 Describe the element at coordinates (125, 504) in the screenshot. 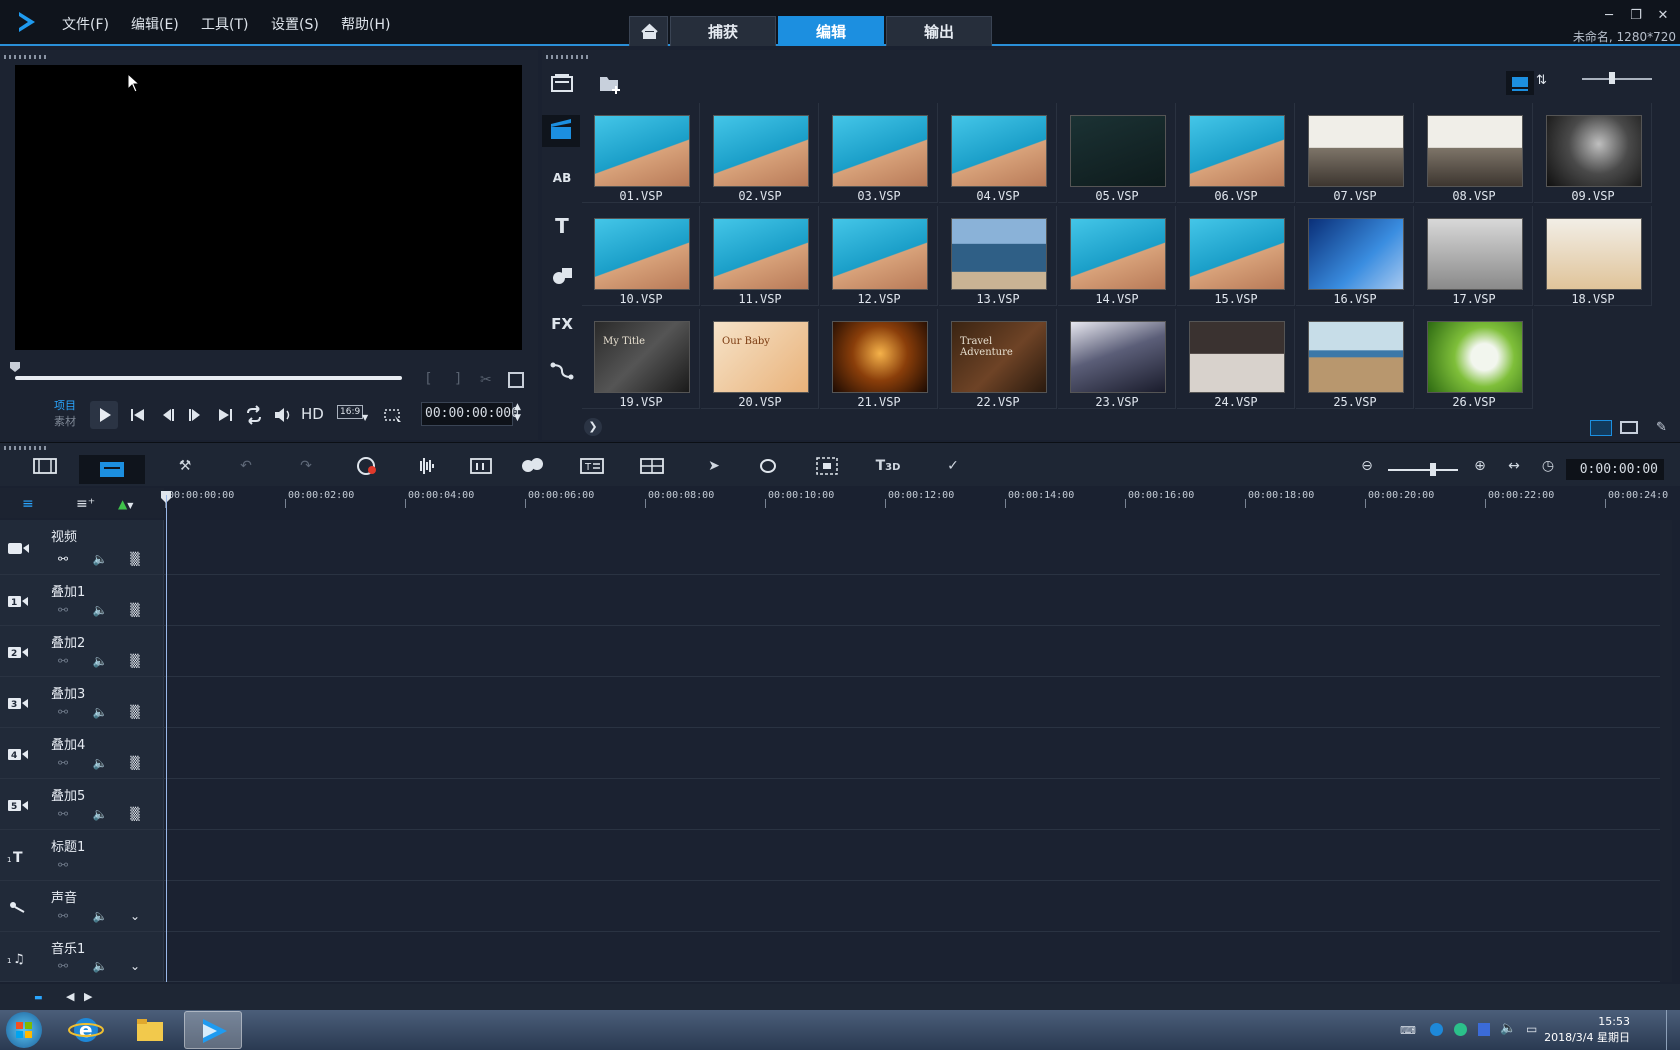

I see `chapter-marker-icon: ▲▼` at that location.